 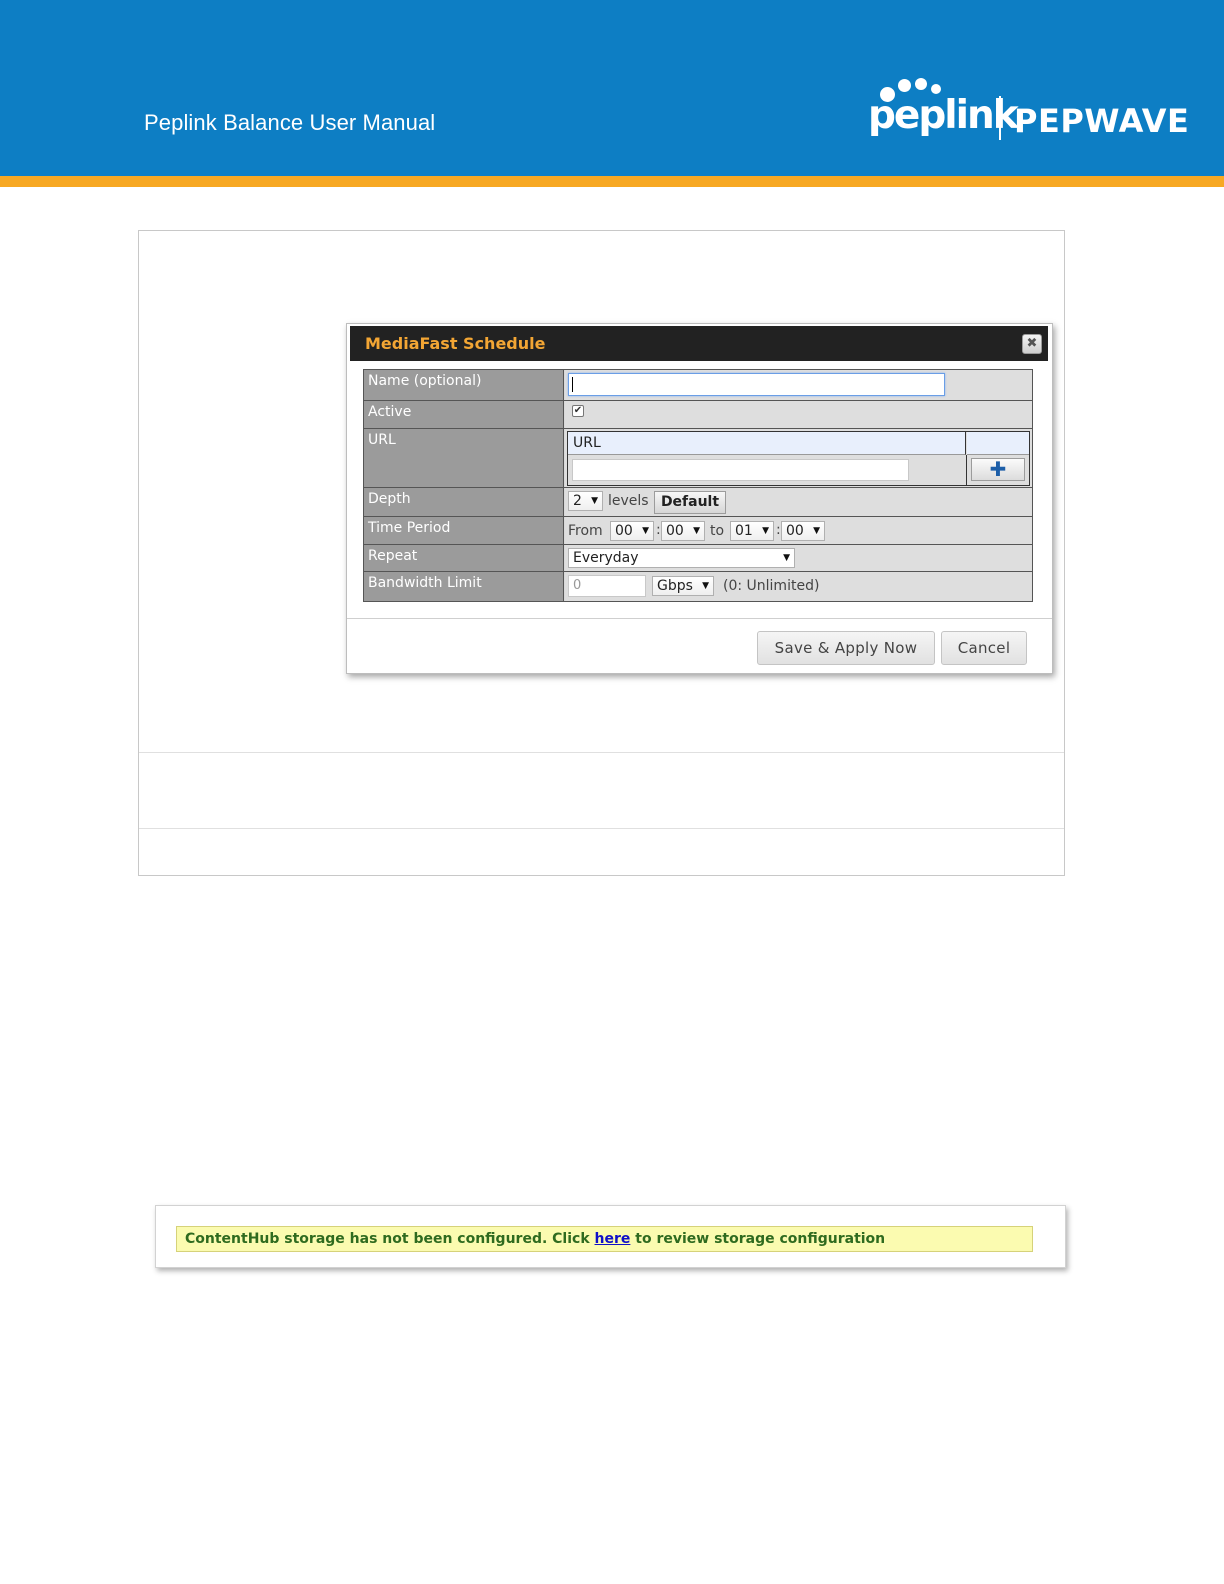 What do you see at coordinates (803, 531) in the screenshot?
I see `to-minute-select: 00 ▼` at bounding box center [803, 531].